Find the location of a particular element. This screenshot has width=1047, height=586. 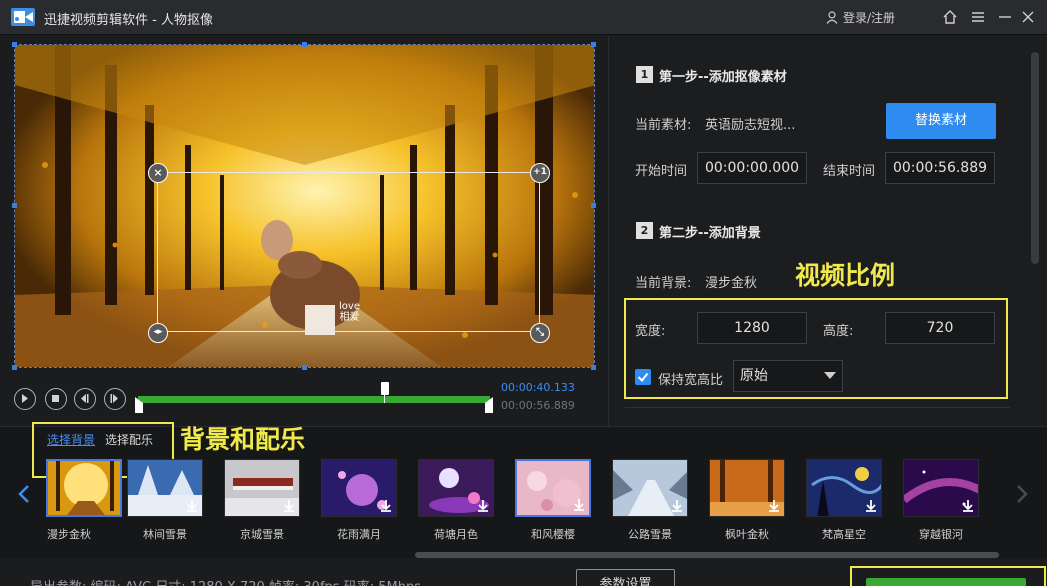

bg-thumb-galaxy is located at coordinates (941, 488).